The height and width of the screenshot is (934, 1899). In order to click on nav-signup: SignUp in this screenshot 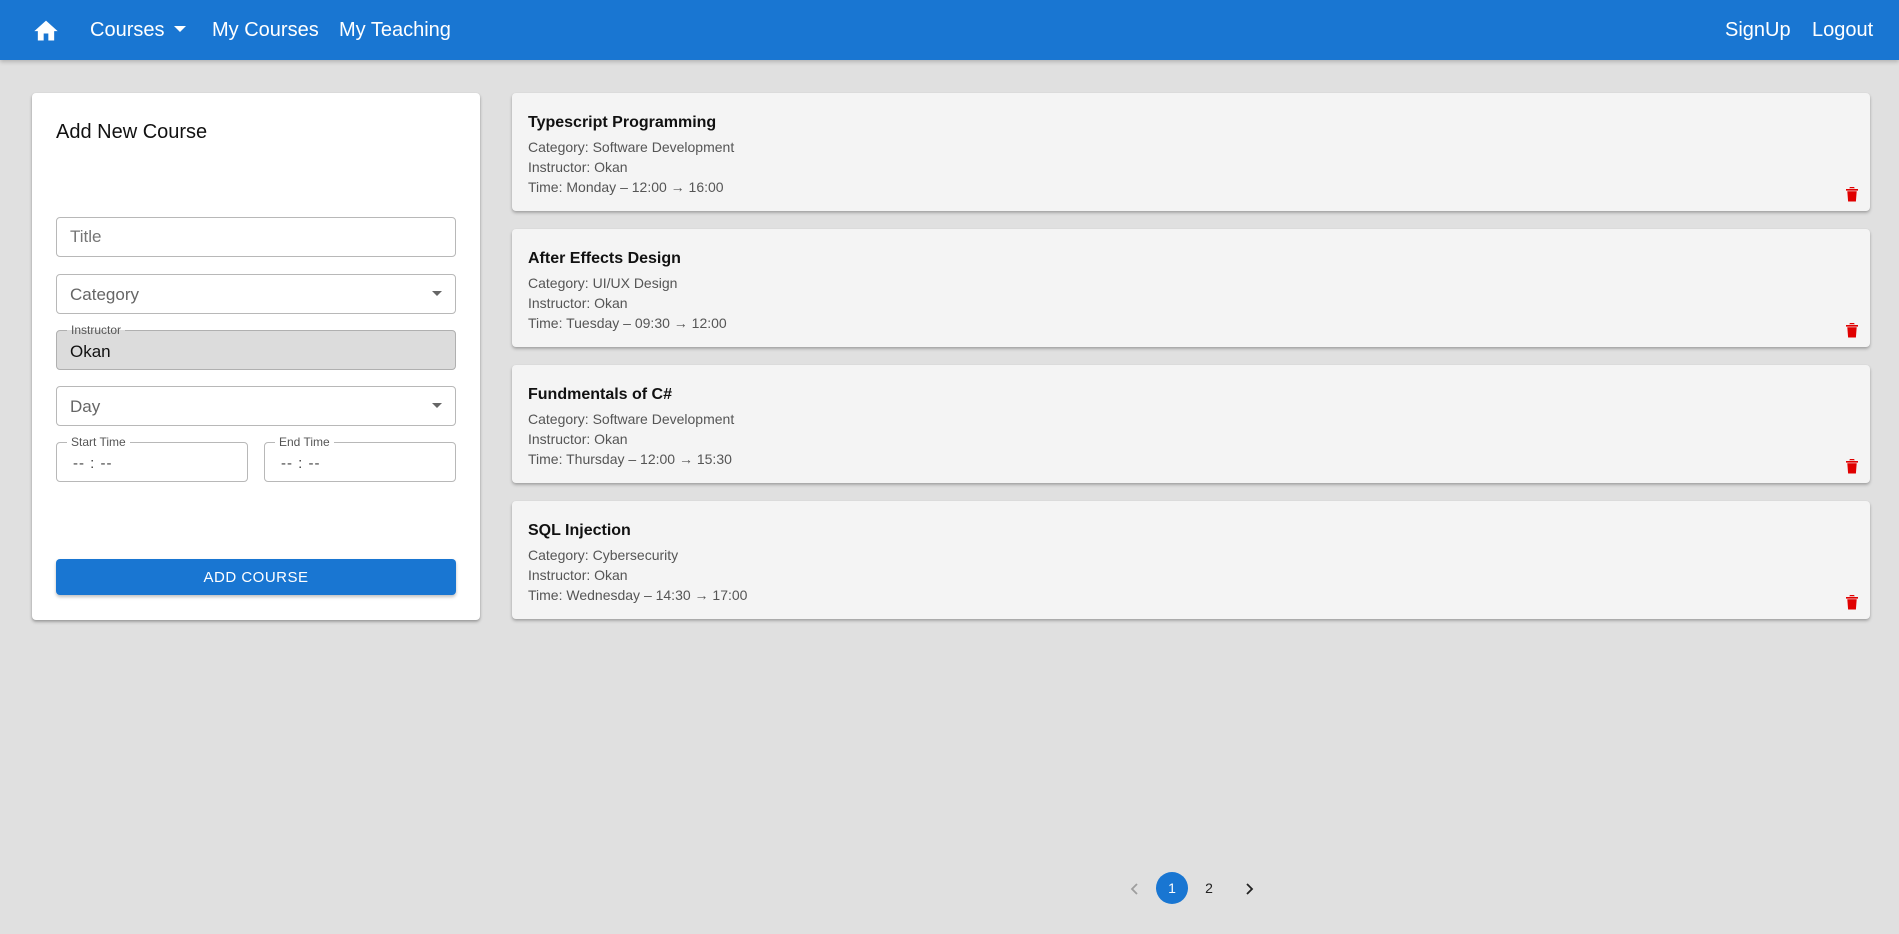, I will do `click(1758, 30)`.